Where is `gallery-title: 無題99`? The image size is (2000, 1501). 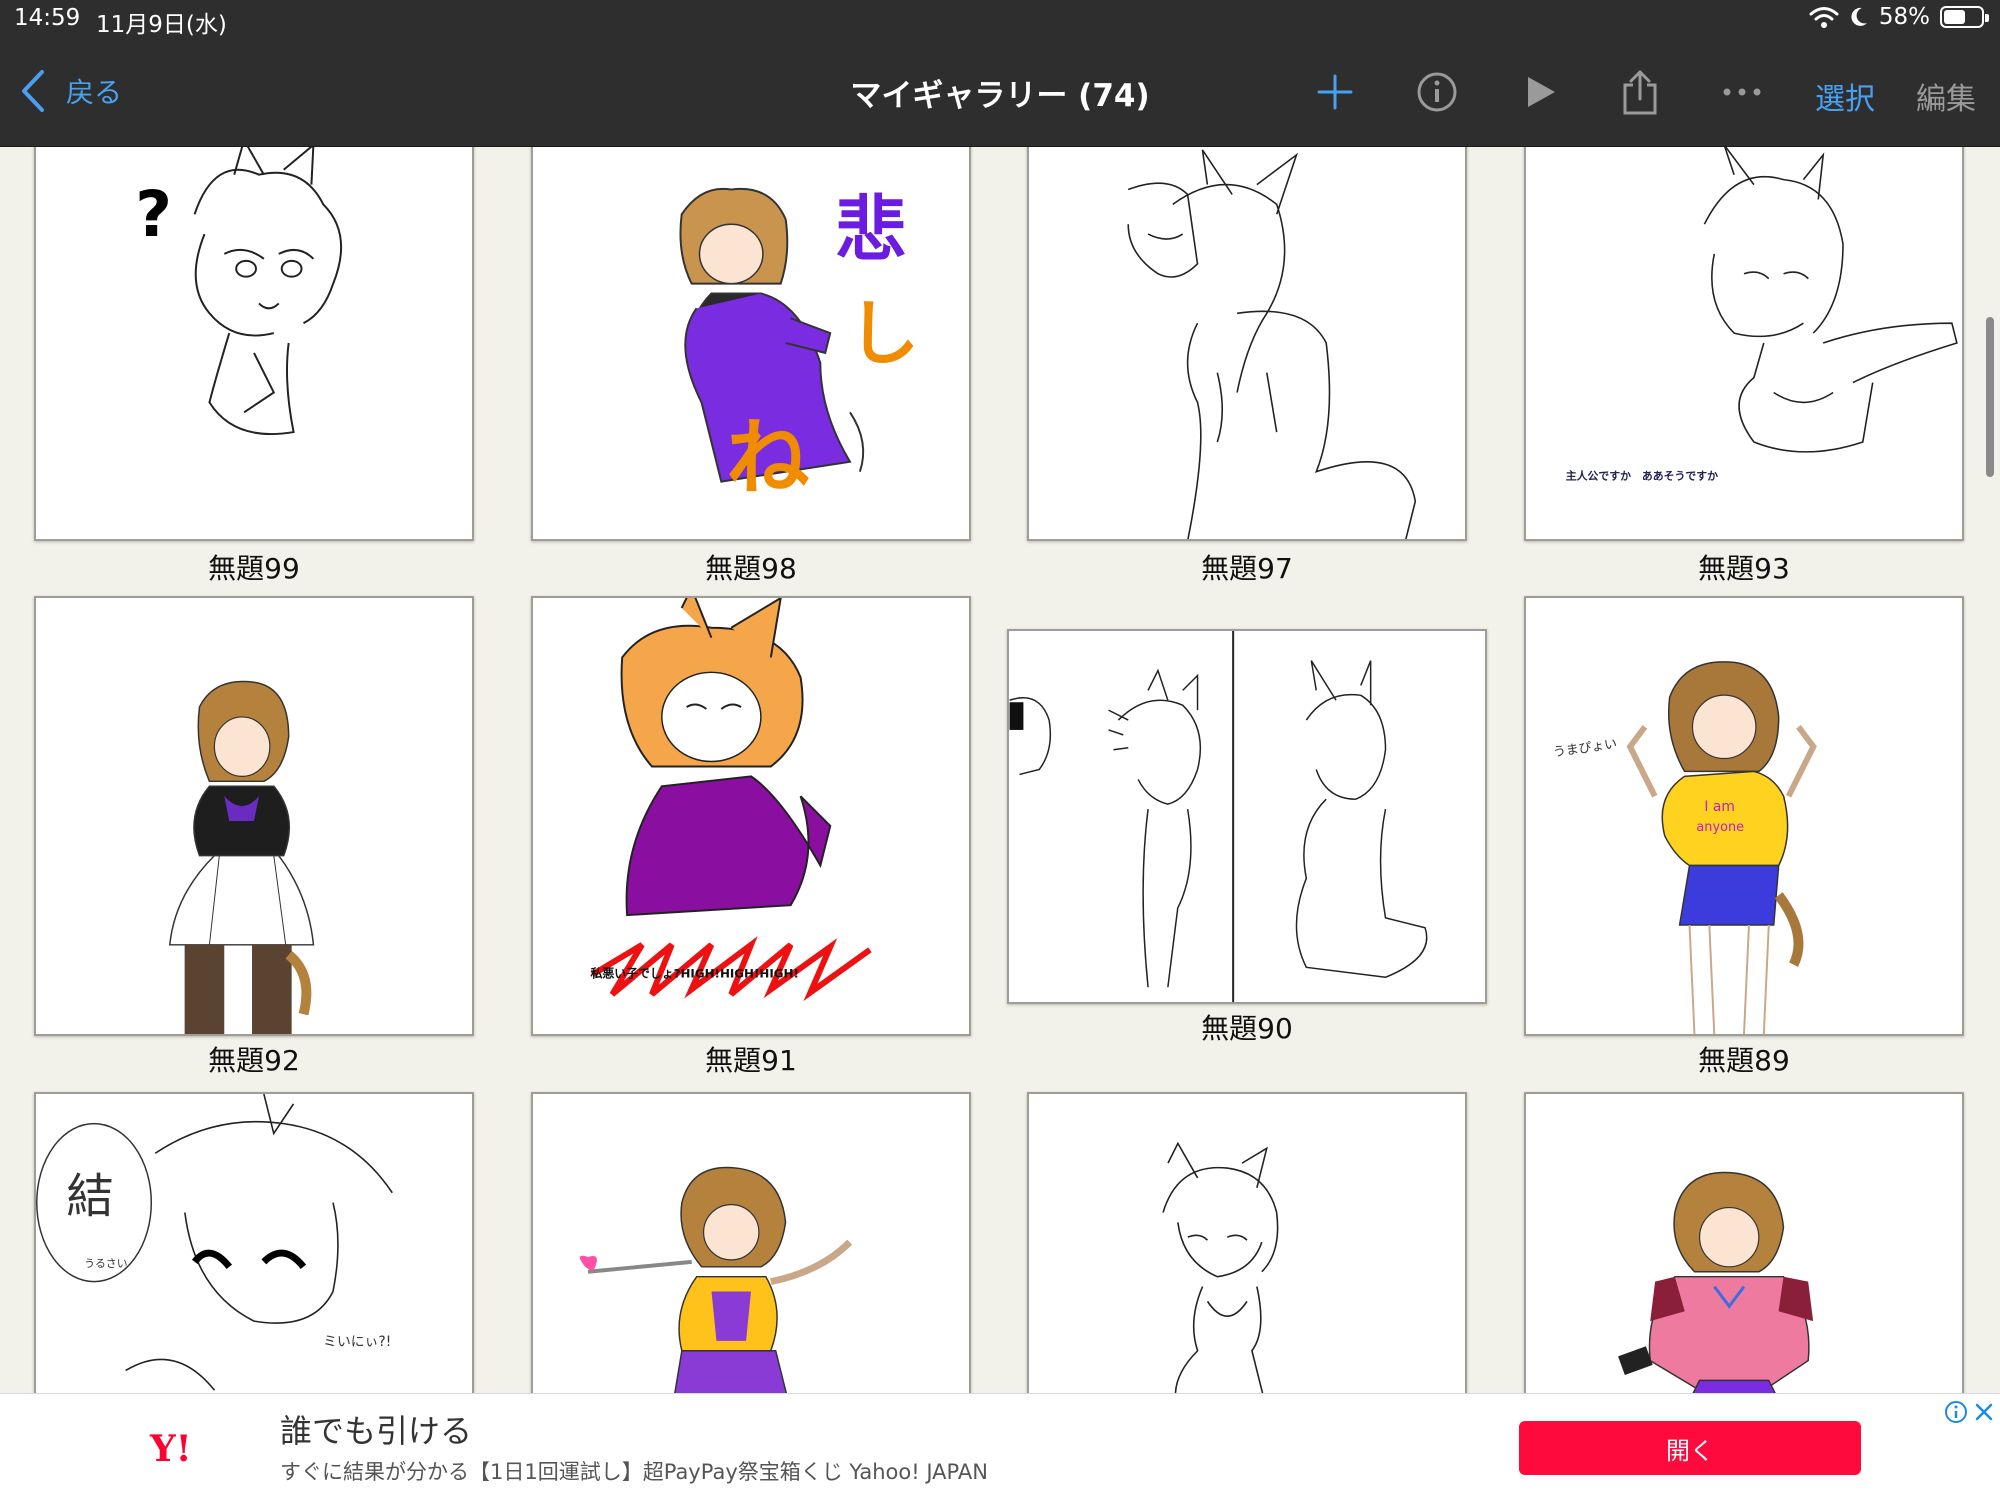
gallery-title: 無題99 is located at coordinates (254, 568).